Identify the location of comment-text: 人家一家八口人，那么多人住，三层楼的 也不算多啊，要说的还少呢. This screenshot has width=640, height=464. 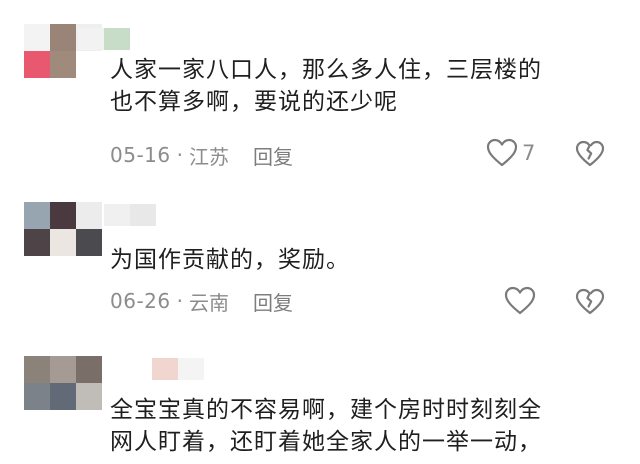
(360, 86).